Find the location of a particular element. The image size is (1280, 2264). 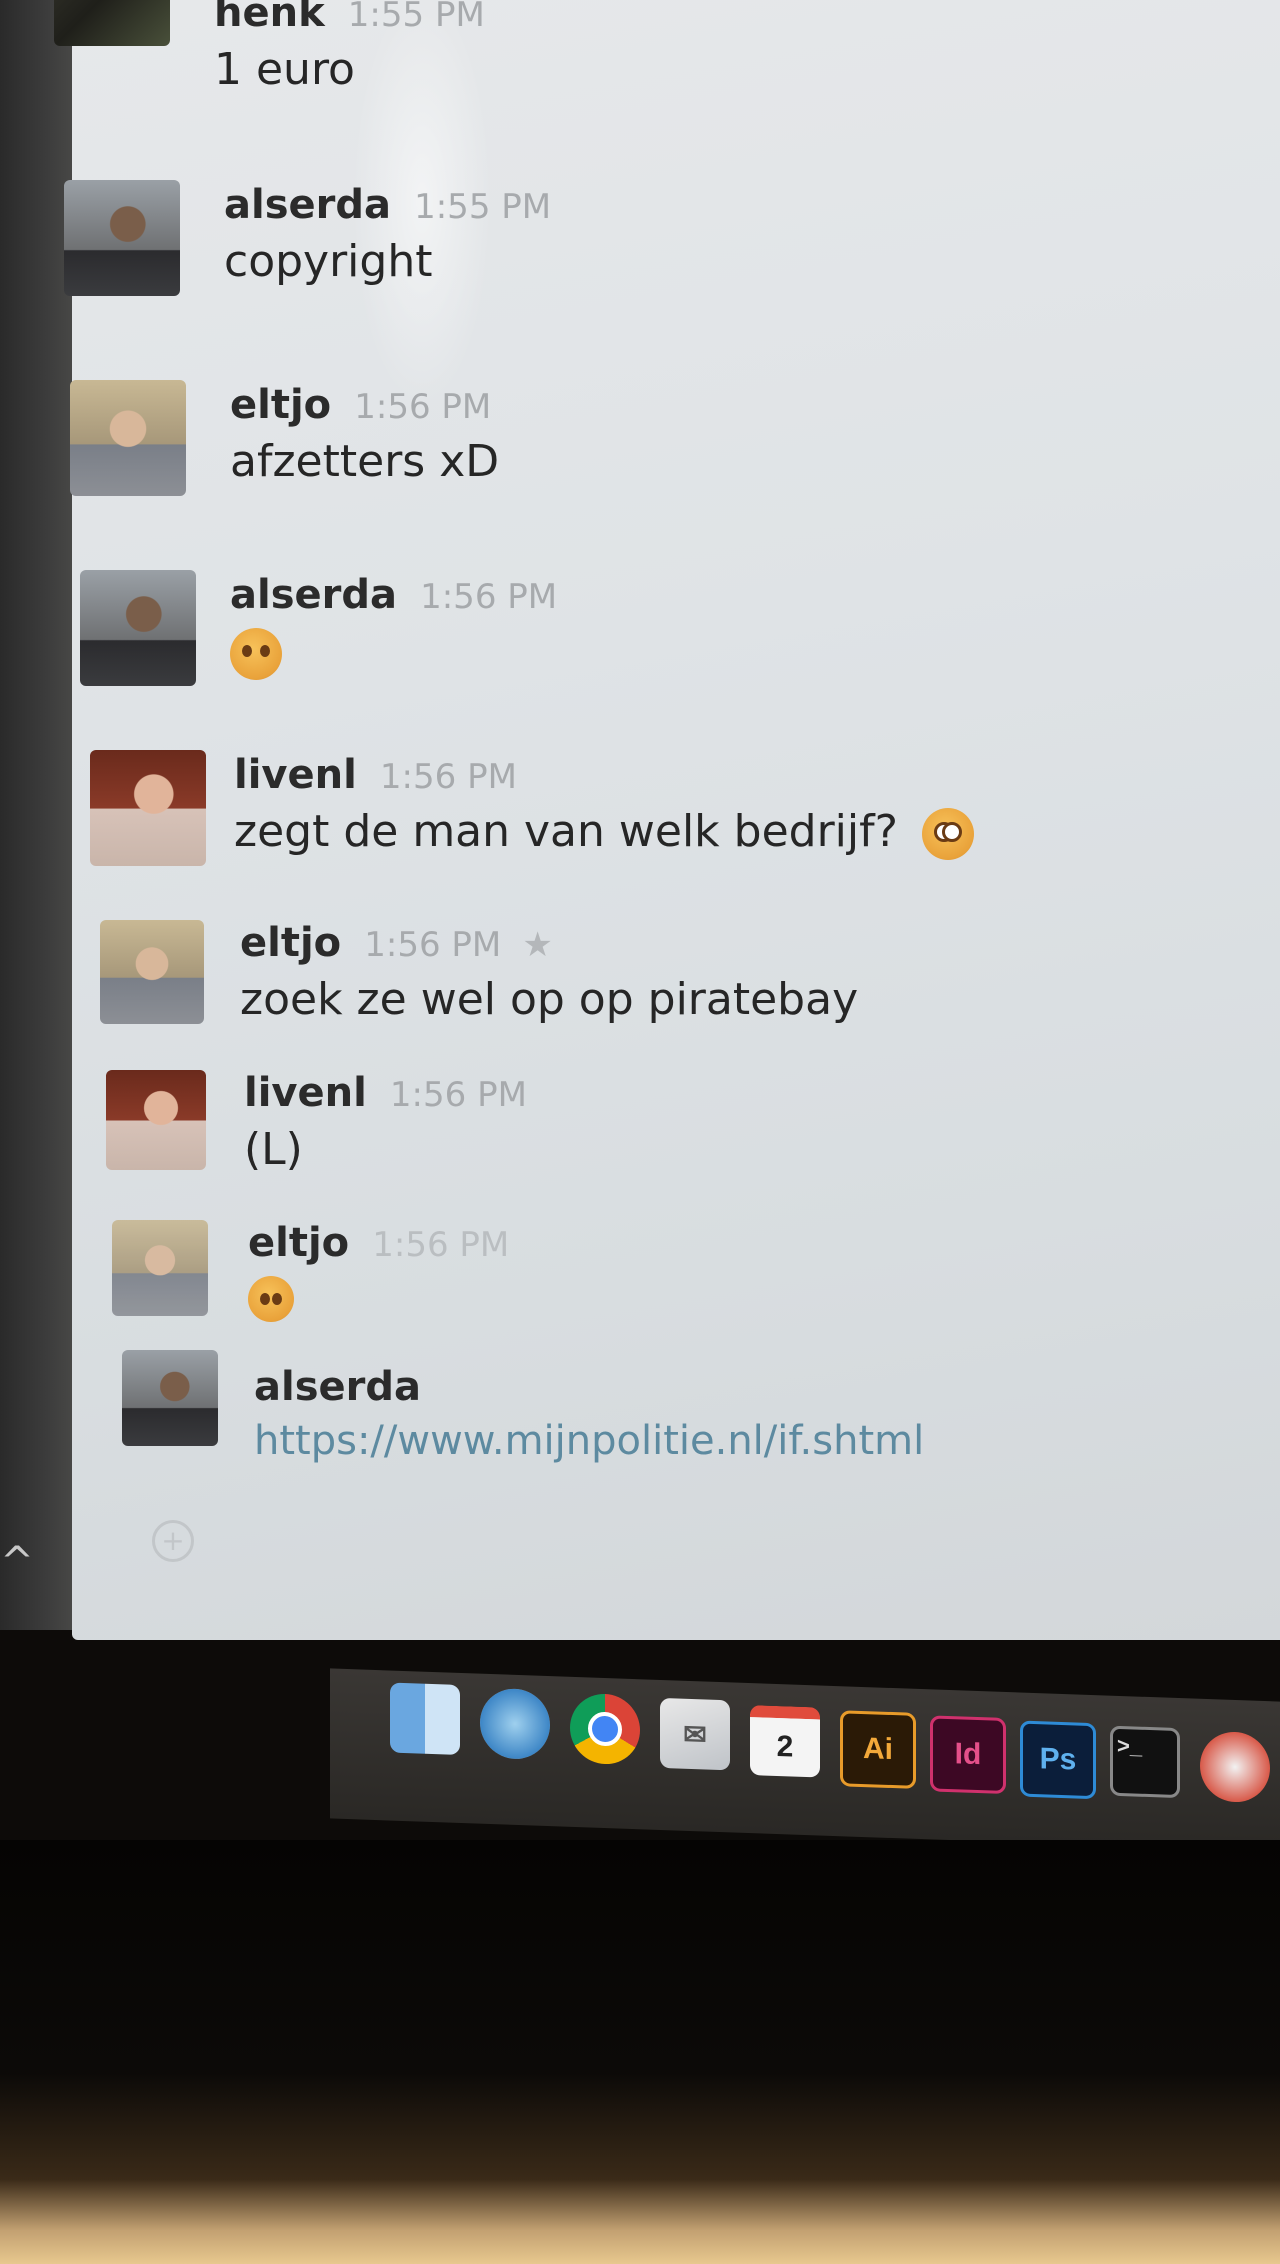

mail-icon: ✉ is located at coordinates (695, 1734).